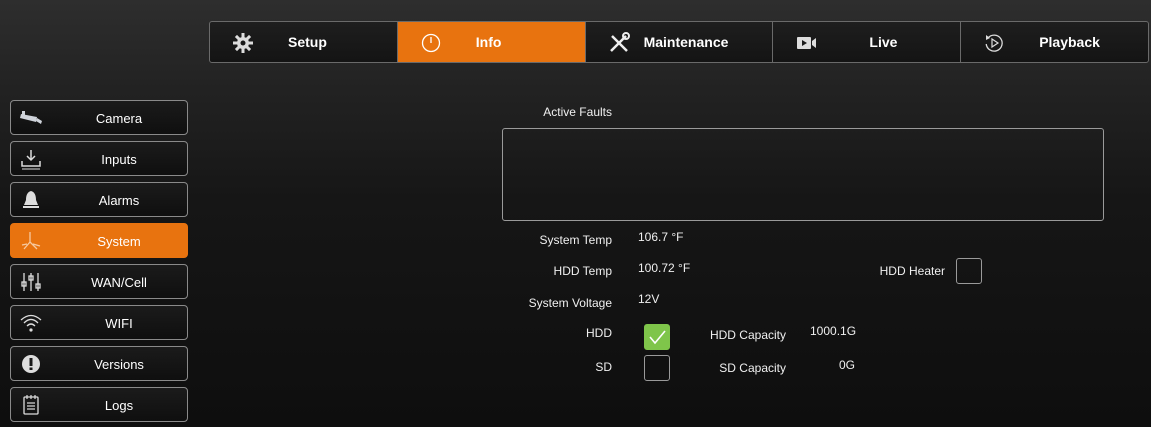 This screenshot has height=427, width=1151. What do you see at coordinates (807, 43) in the screenshot?
I see `video-camera-icon` at bounding box center [807, 43].